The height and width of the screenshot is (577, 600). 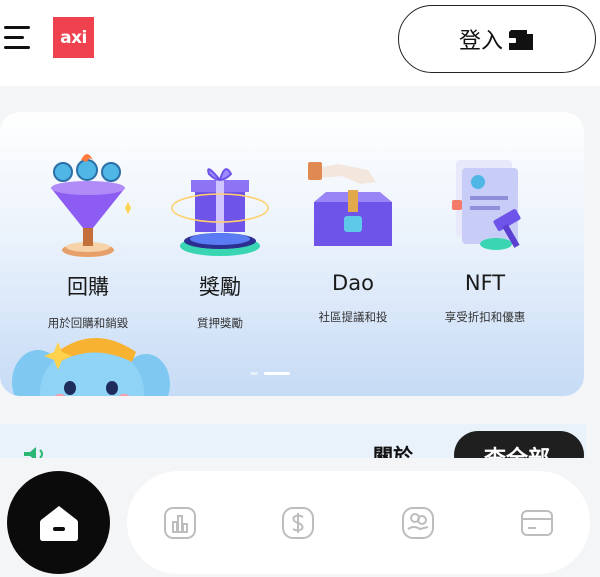 I want to click on feature-subtitle: 社區提議和投, so click(x=353, y=317).